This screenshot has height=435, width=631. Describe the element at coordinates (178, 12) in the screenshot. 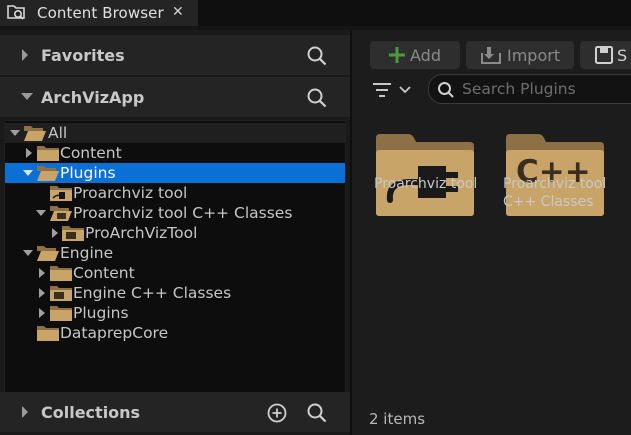

I see `close-icon: ✕` at that location.